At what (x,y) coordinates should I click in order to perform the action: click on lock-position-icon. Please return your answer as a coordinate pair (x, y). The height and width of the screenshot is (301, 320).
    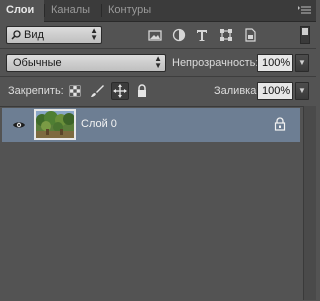
    Looking at the image, I should click on (120, 91).